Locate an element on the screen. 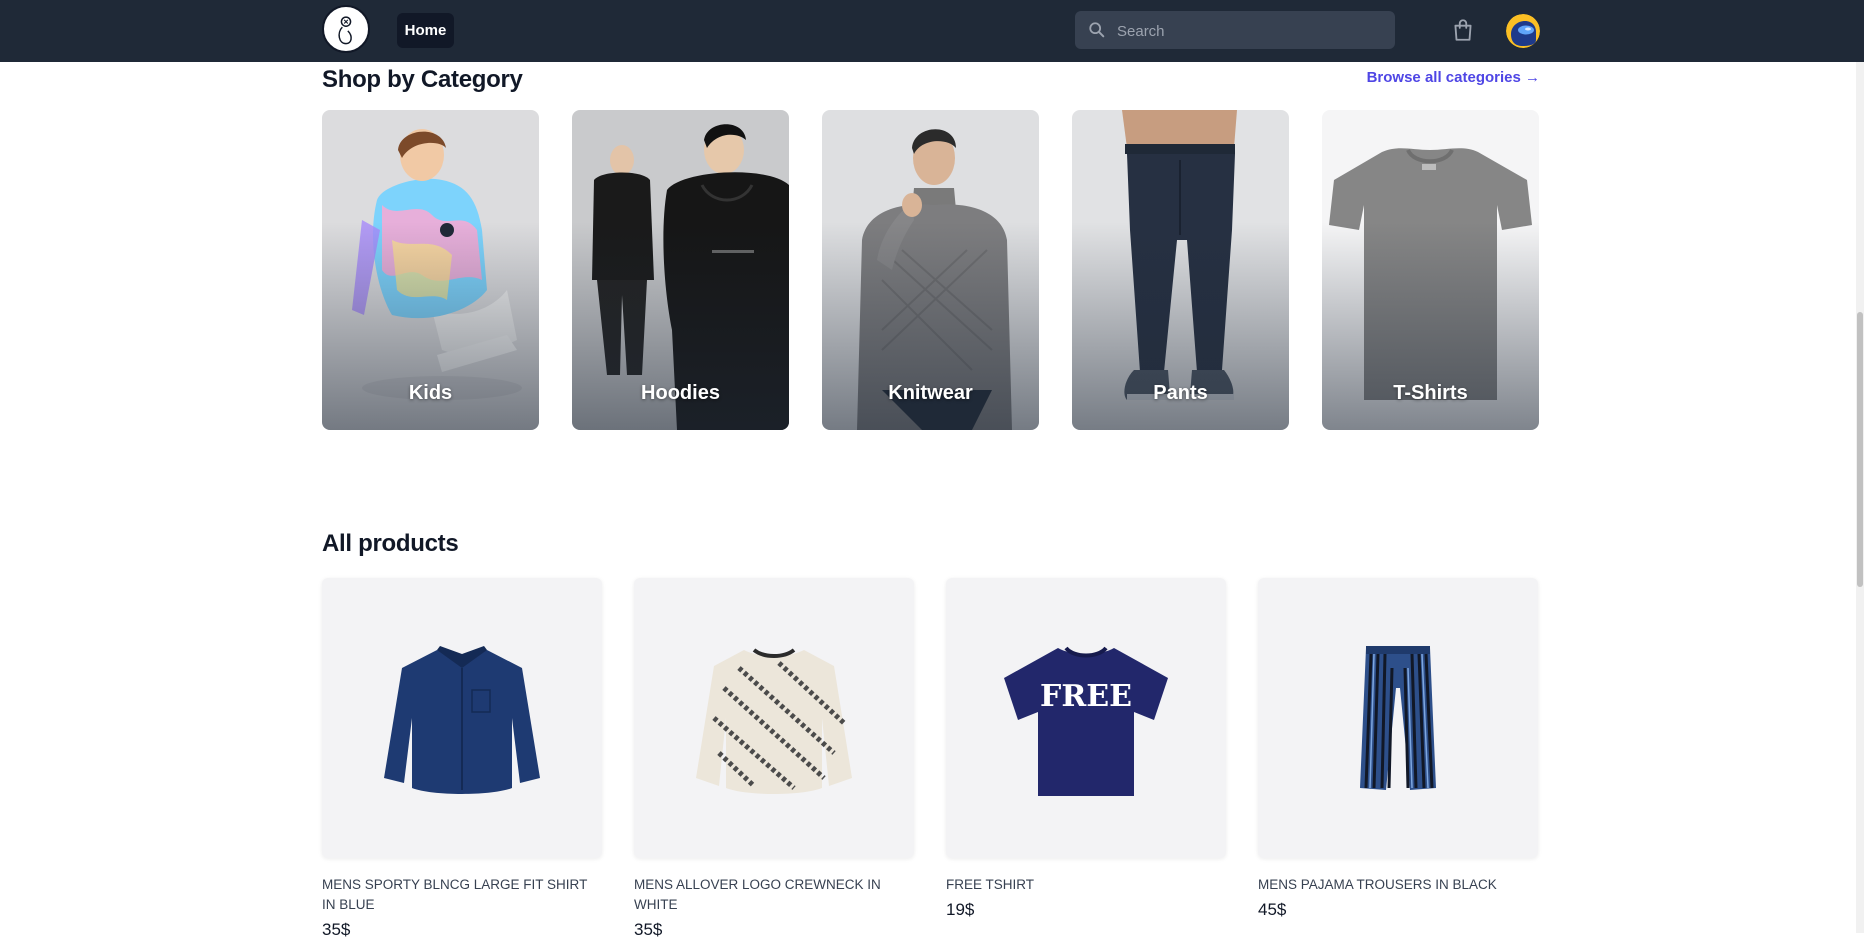 This screenshot has height=940, width=1864. home-button: Home is located at coordinates (425, 30).